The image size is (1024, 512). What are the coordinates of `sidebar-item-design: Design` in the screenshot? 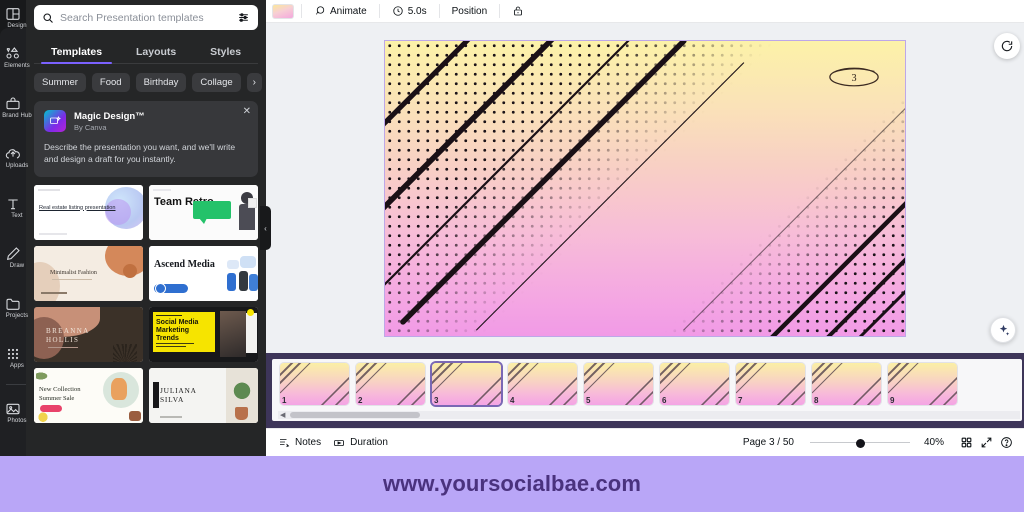 It's located at (13, 17).